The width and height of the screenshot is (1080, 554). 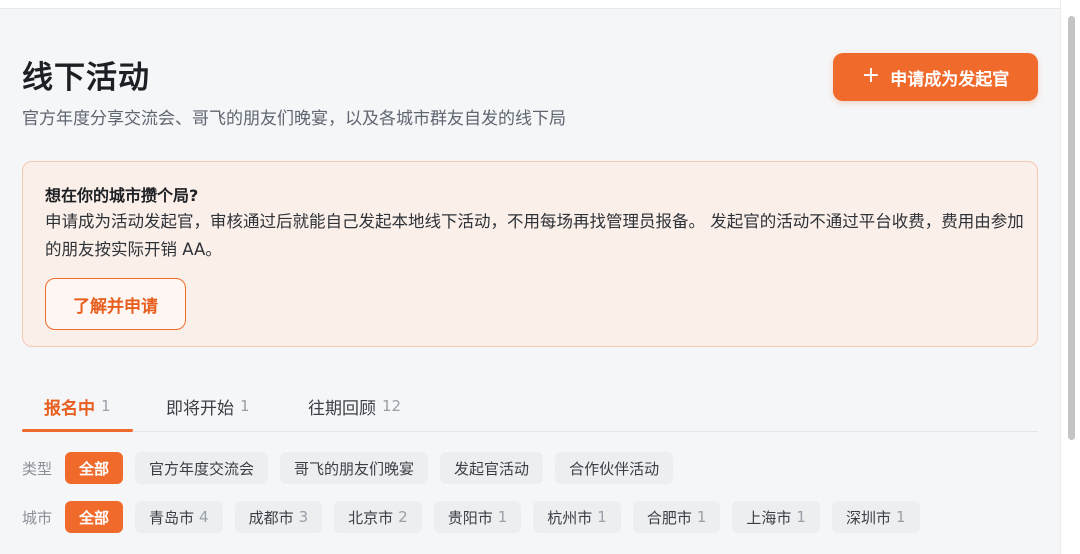 I want to click on page-title: 线下活动, so click(x=86, y=78).